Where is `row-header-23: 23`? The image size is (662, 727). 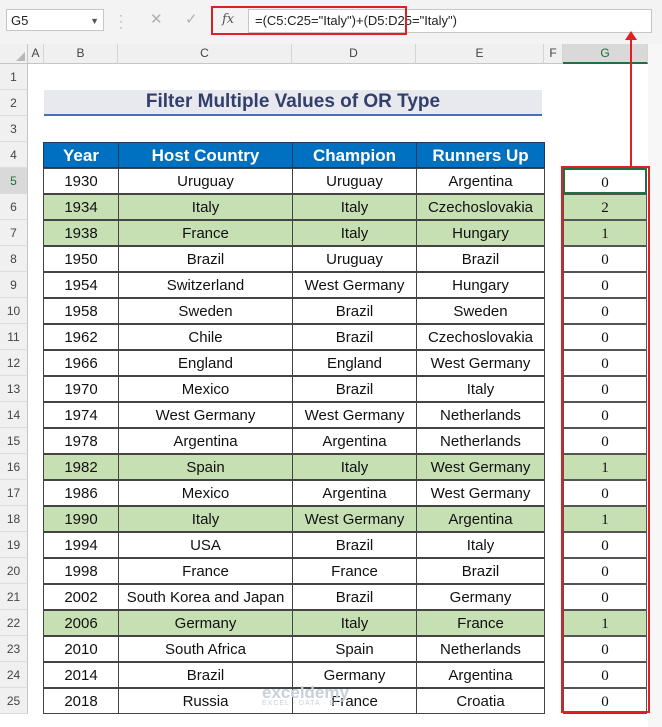
row-header-23: 23 is located at coordinates (14, 649).